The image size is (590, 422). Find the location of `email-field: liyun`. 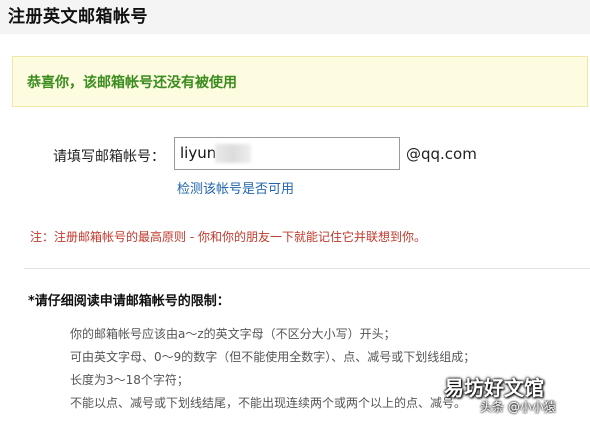

email-field: liyun is located at coordinates (287, 153).